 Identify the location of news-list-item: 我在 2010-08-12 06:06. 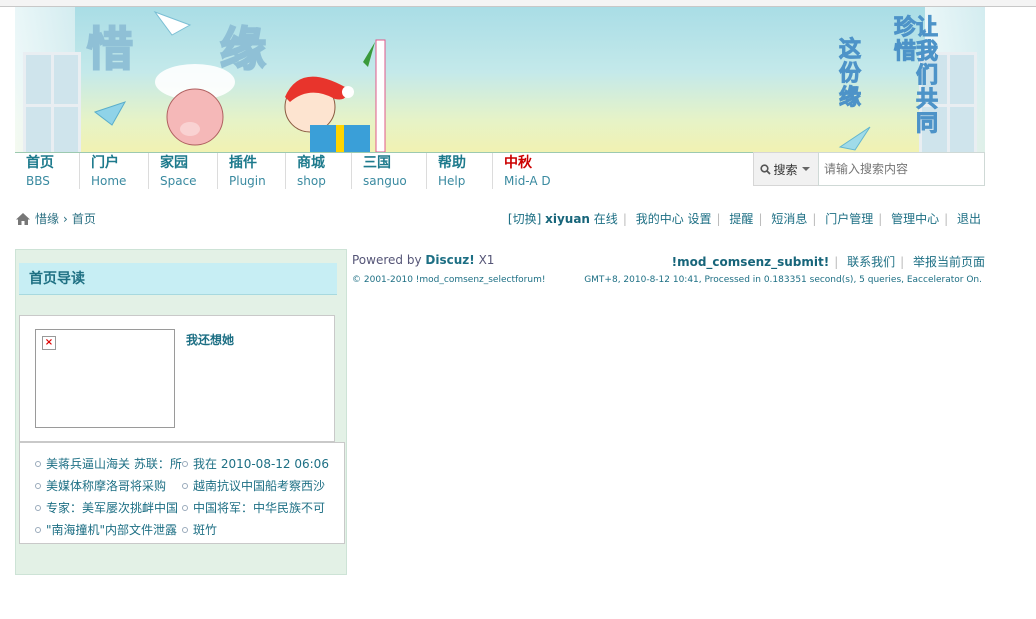
(255, 463).